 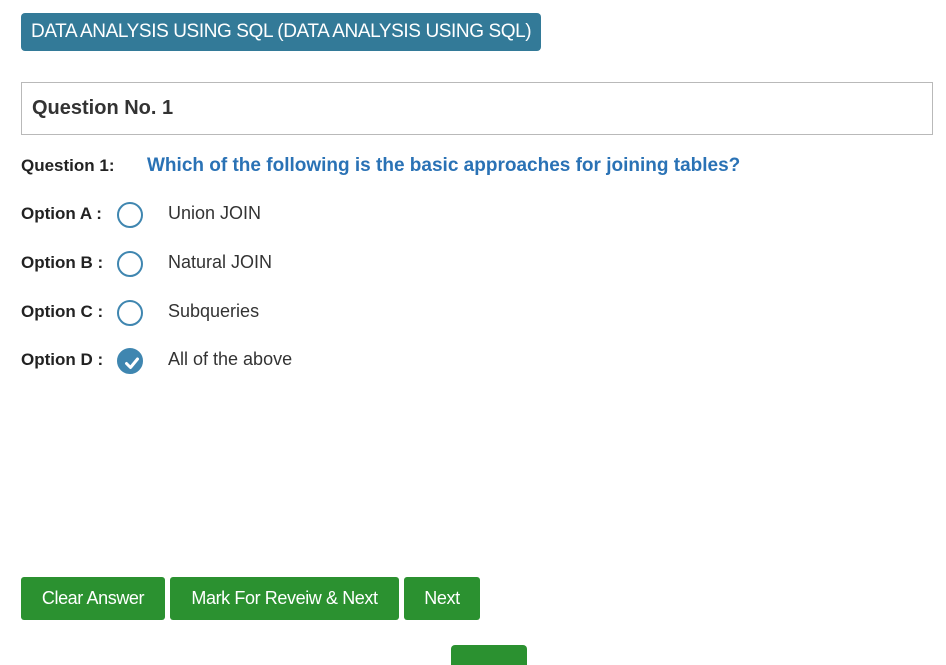 What do you see at coordinates (62, 311) in the screenshot?
I see `option-label: Option C :` at bounding box center [62, 311].